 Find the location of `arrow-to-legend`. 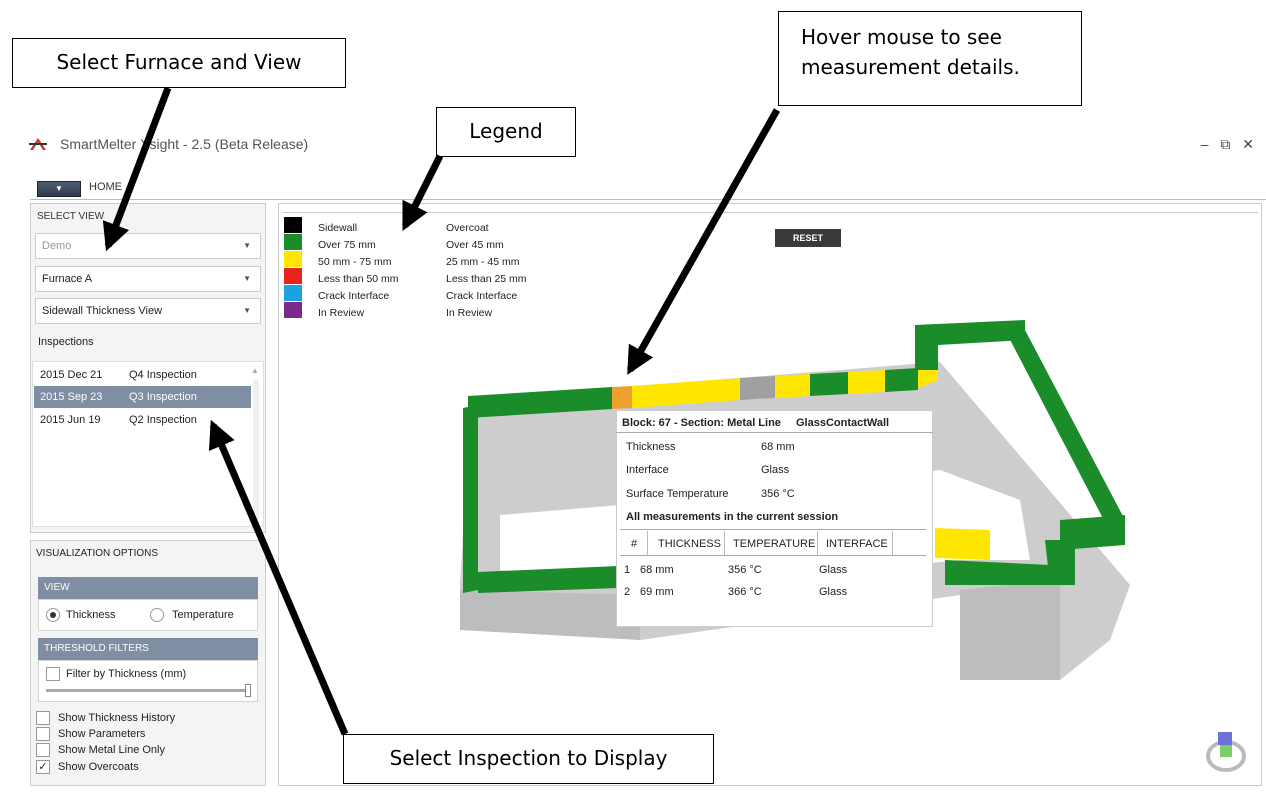

arrow-to-legend is located at coordinates (422, 193).